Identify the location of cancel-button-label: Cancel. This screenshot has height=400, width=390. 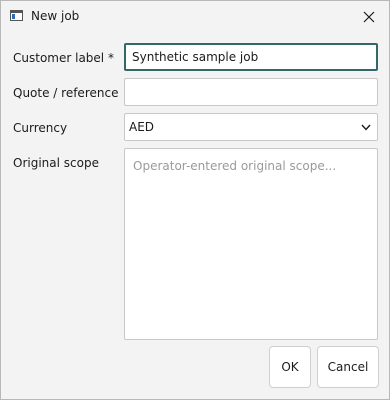
(348, 367).